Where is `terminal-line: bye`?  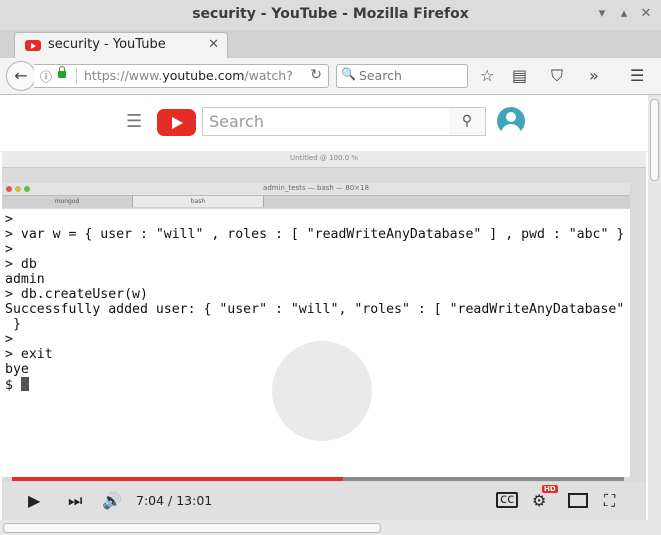
terminal-line: bye is located at coordinates (17, 369).